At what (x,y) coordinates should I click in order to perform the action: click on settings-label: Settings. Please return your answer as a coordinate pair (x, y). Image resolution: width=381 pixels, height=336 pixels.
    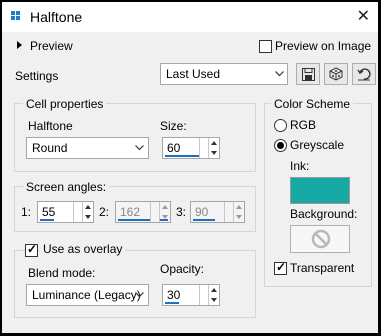
    Looking at the image, I should click on (37, 76).